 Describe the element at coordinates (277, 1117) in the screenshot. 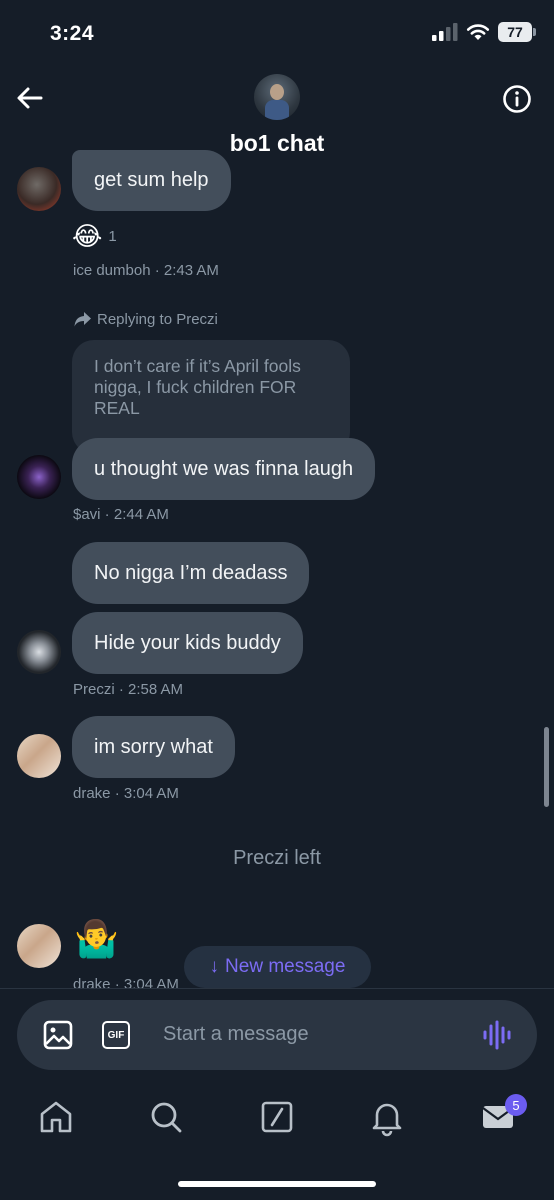

I see `grok-icon` at that location.